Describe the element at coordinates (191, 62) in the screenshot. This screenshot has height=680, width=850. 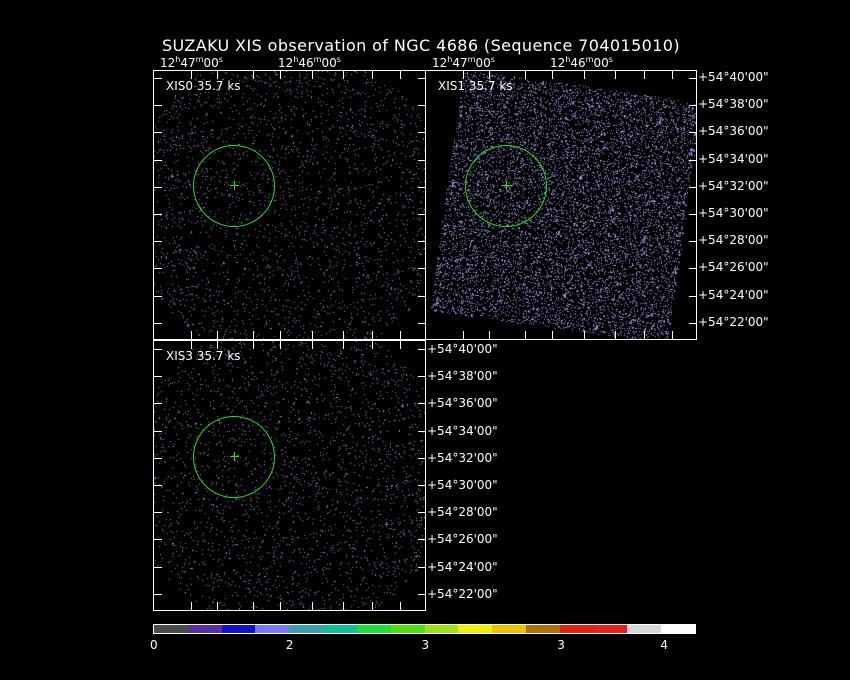
I see `ra-label-xis0-left: 12h47m00s` at that location.